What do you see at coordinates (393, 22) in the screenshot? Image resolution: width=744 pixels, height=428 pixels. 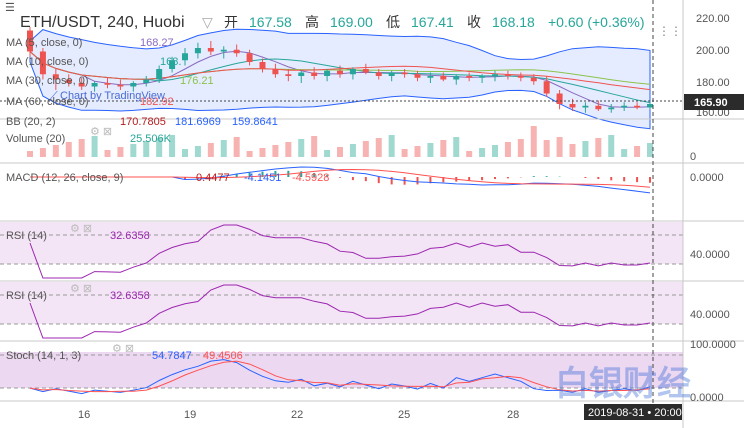 I see `low-label: 低` at bounding box center [393, 22].